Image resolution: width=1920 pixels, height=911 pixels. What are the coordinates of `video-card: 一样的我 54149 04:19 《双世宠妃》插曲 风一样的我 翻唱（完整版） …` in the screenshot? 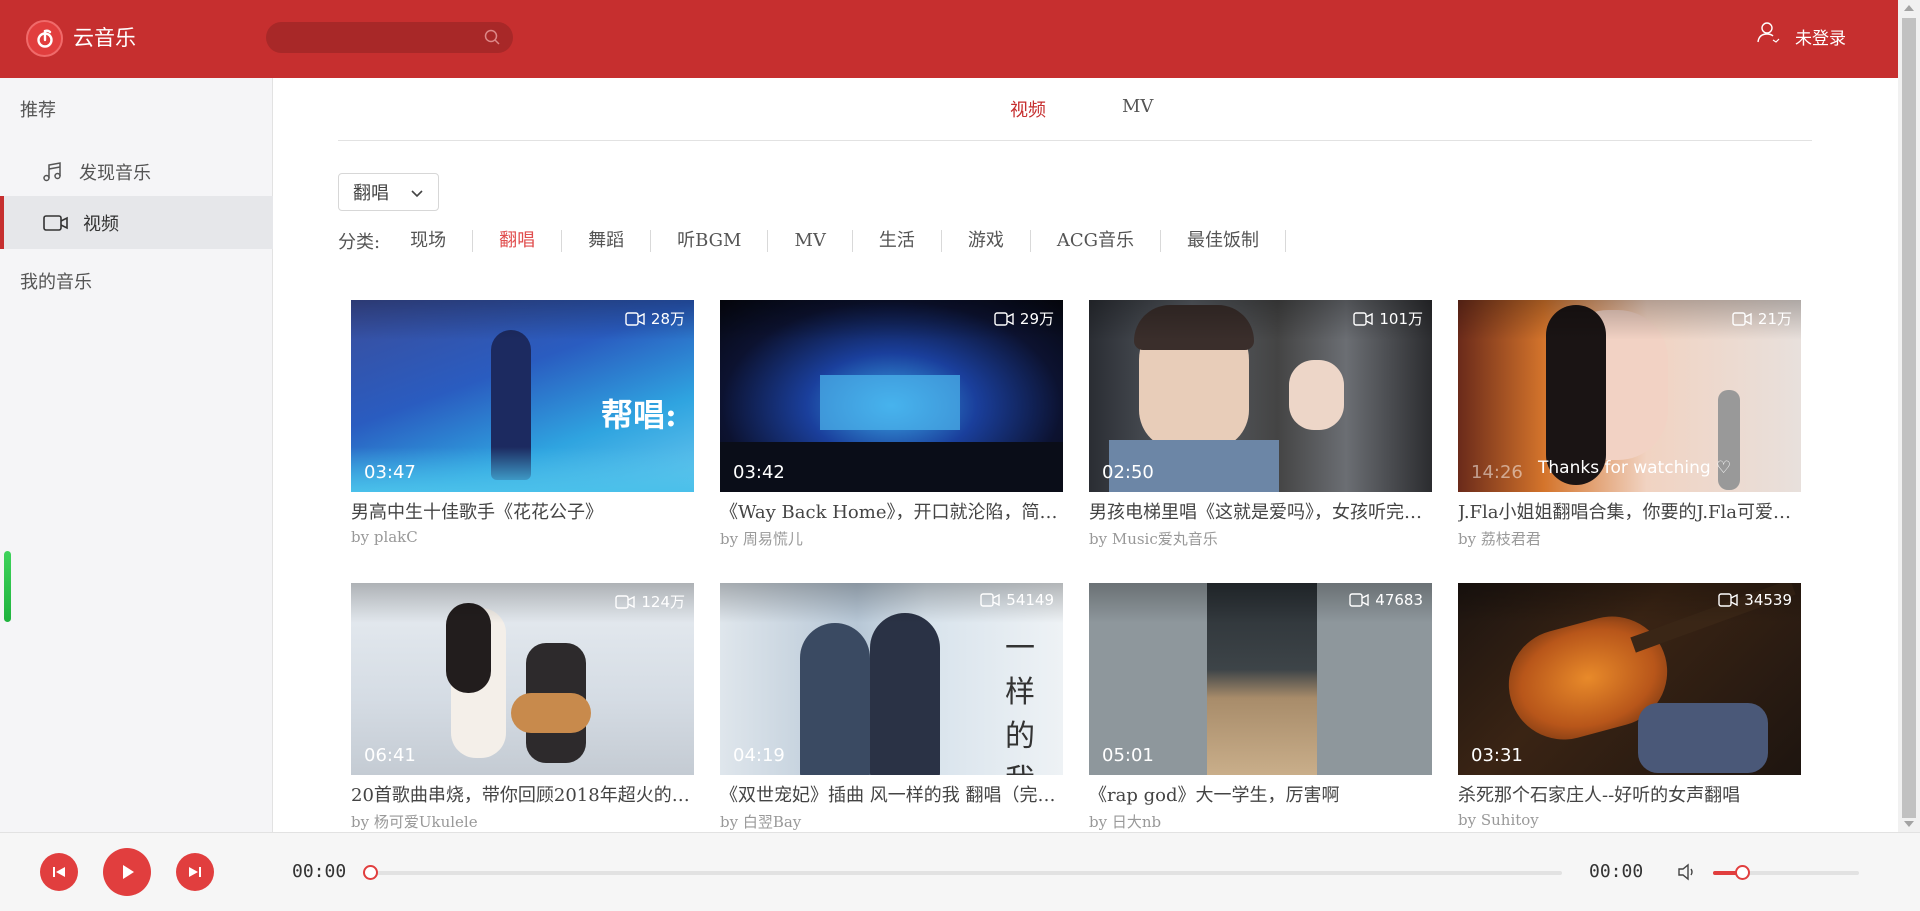 It's located at (891, 707).